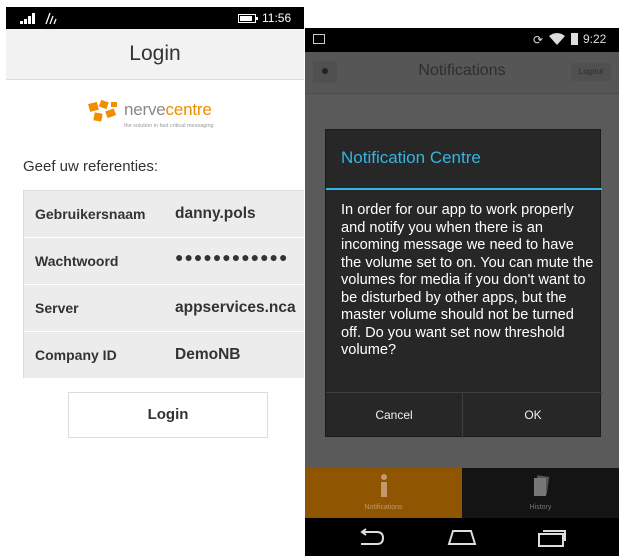 This screenshot has height=556, width=619. Describe the element at coordinates (540, 507) in the screenshot. I see `tab-history-label: History` at that location.